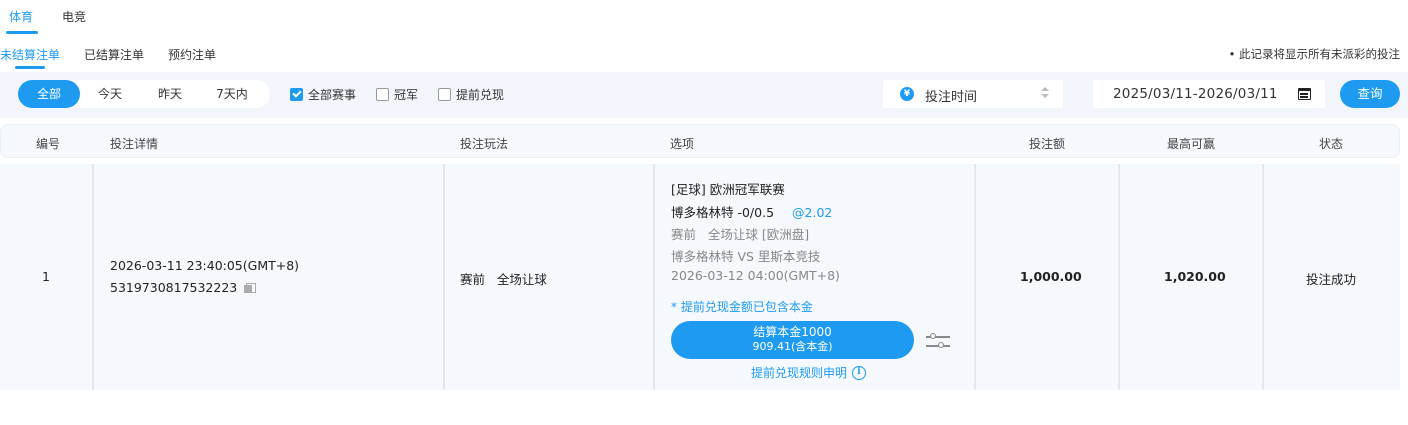 The height and width of the screenshot is (425, 1408). I want to click on checkbox-checked-icon, so click(296, 94).